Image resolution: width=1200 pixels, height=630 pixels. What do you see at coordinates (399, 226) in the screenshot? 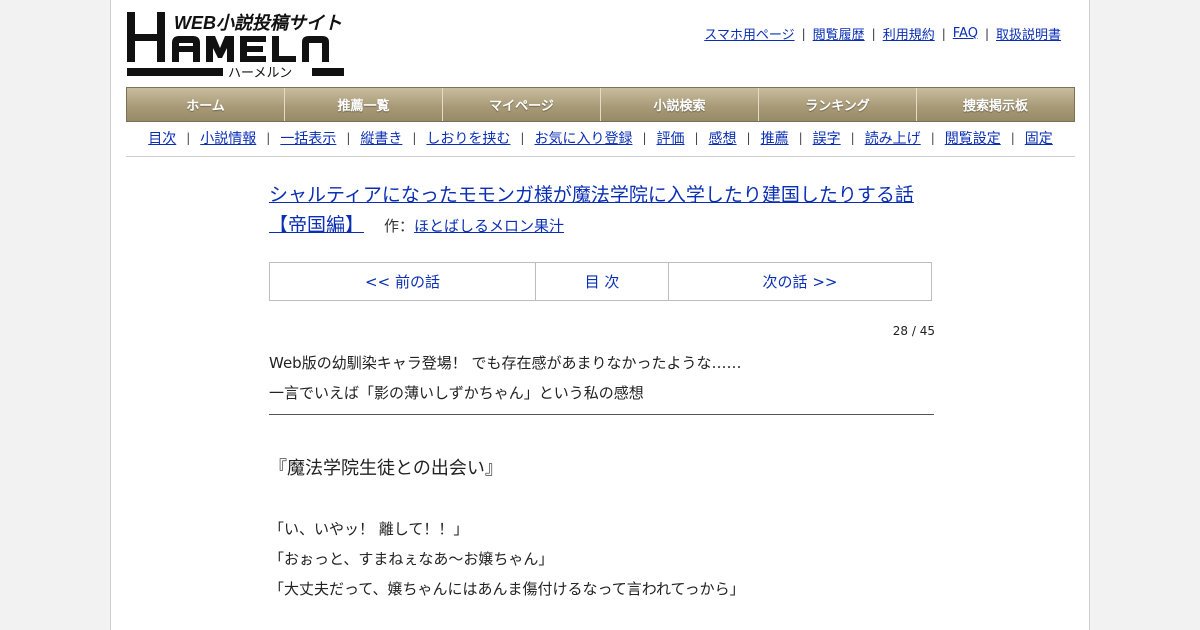
I see `author-prefix: 作：` at bounding box center [399, 226].